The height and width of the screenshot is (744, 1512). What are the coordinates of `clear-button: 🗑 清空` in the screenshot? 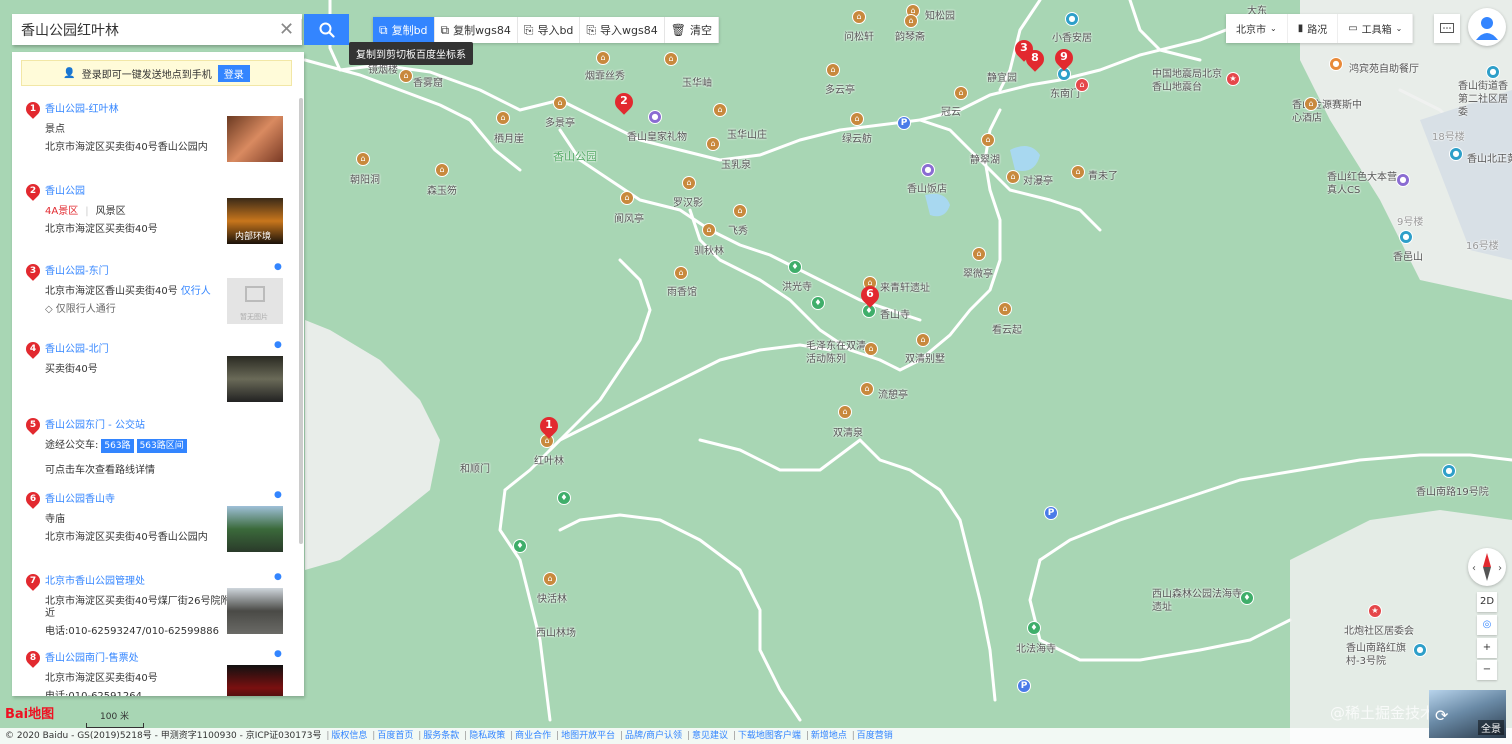 It's located at (692, 30).